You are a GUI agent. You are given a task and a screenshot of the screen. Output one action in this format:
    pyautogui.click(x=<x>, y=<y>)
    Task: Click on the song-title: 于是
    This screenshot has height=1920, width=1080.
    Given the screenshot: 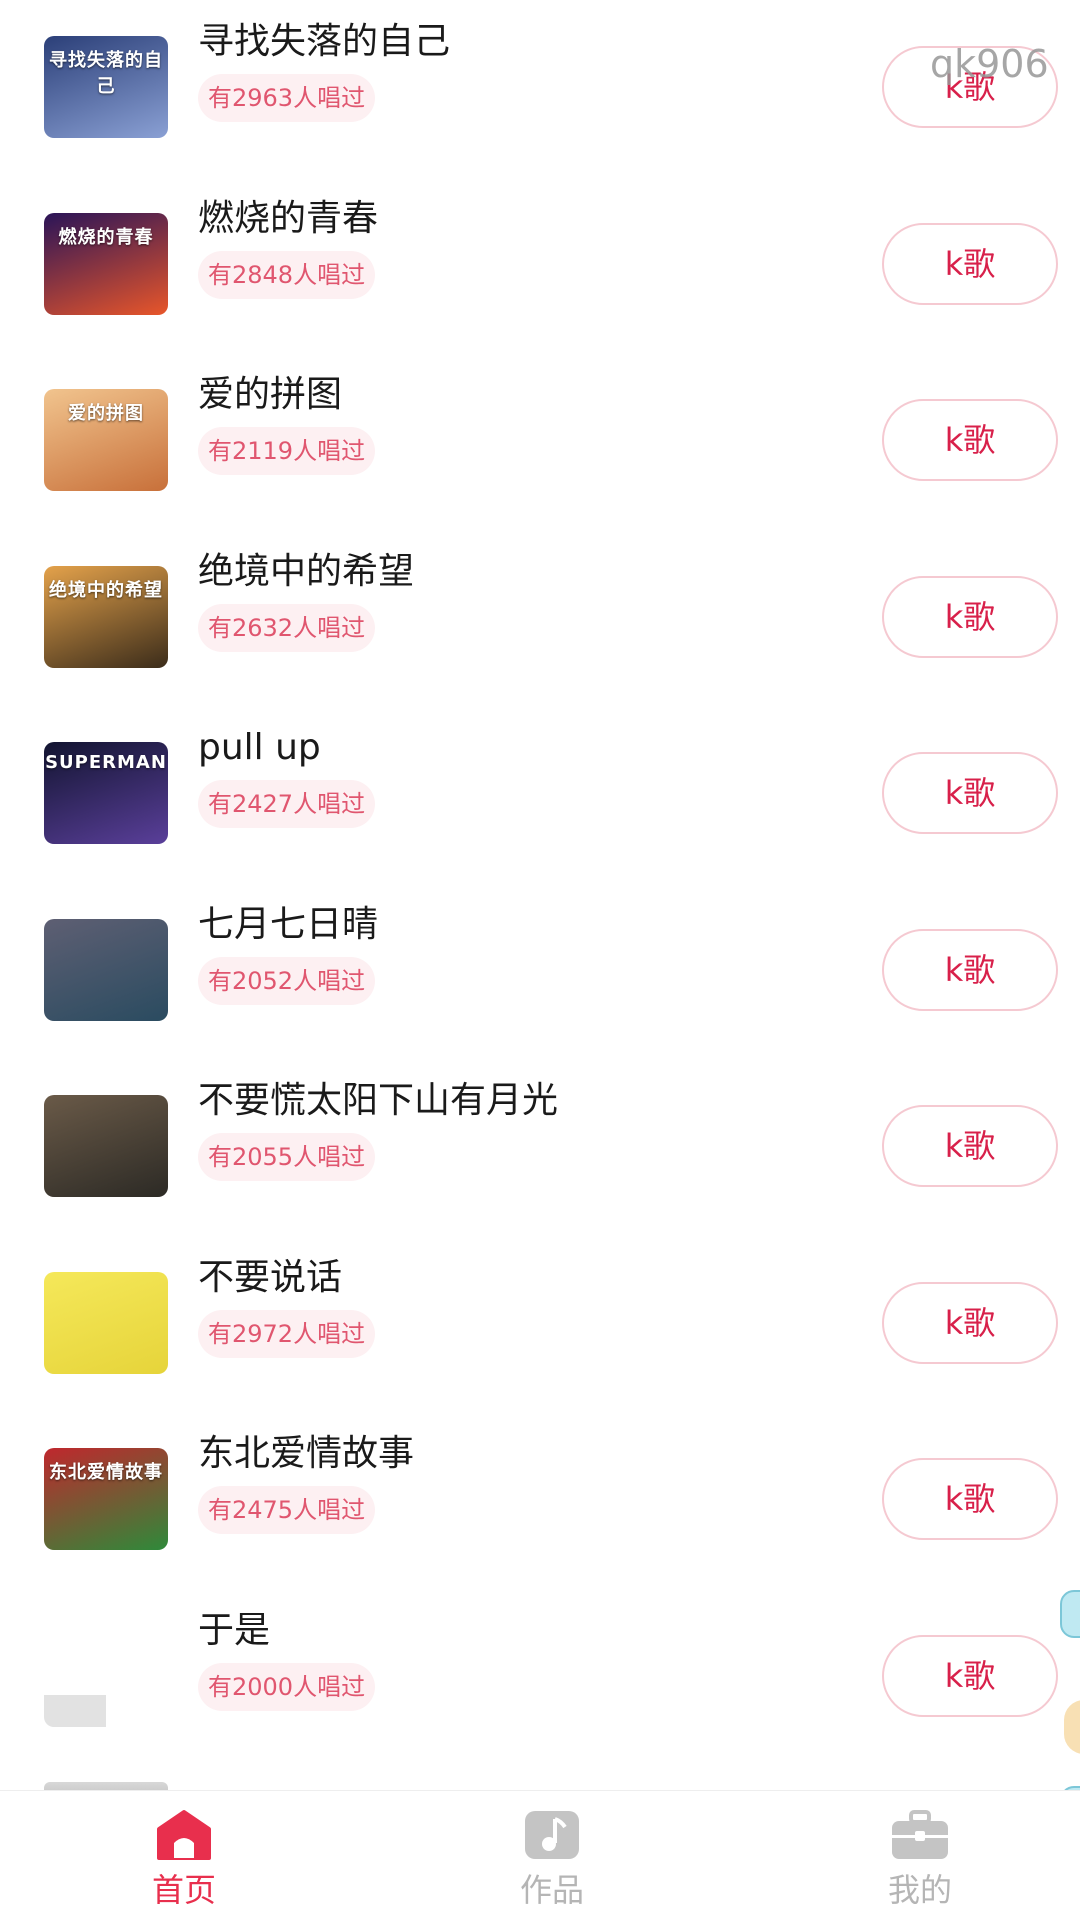 What is the action you would take?
    pyautogui.click(x=234, y=1630)
    